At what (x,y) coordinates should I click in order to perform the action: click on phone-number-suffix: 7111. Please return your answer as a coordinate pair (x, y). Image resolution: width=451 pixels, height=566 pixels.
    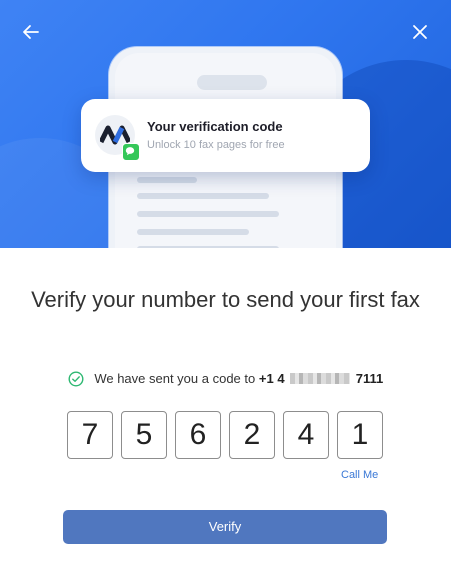
    Looking at the image, I should click on (369, 379).